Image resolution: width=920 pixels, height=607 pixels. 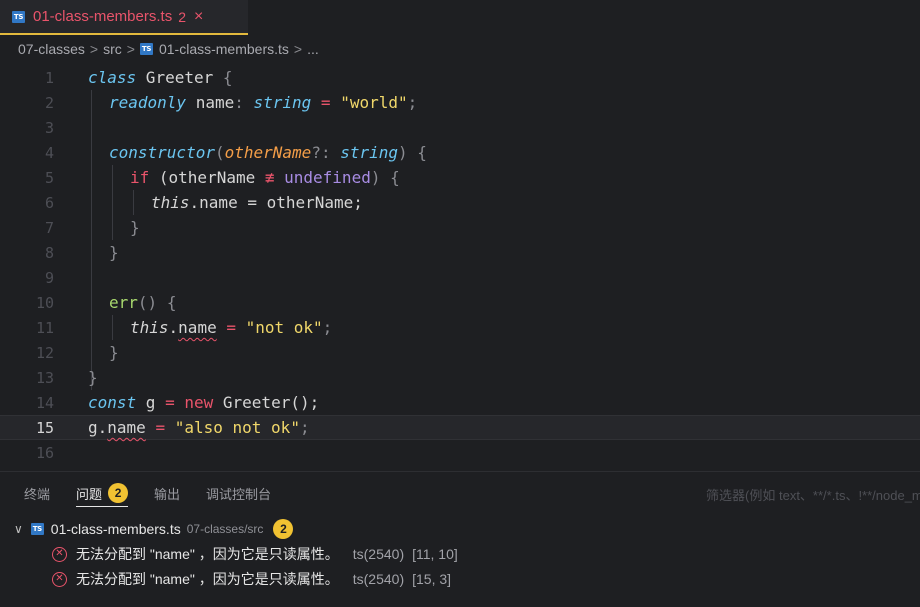 I want to click on problem-position: [11, 10], so click(x=435, y=554).